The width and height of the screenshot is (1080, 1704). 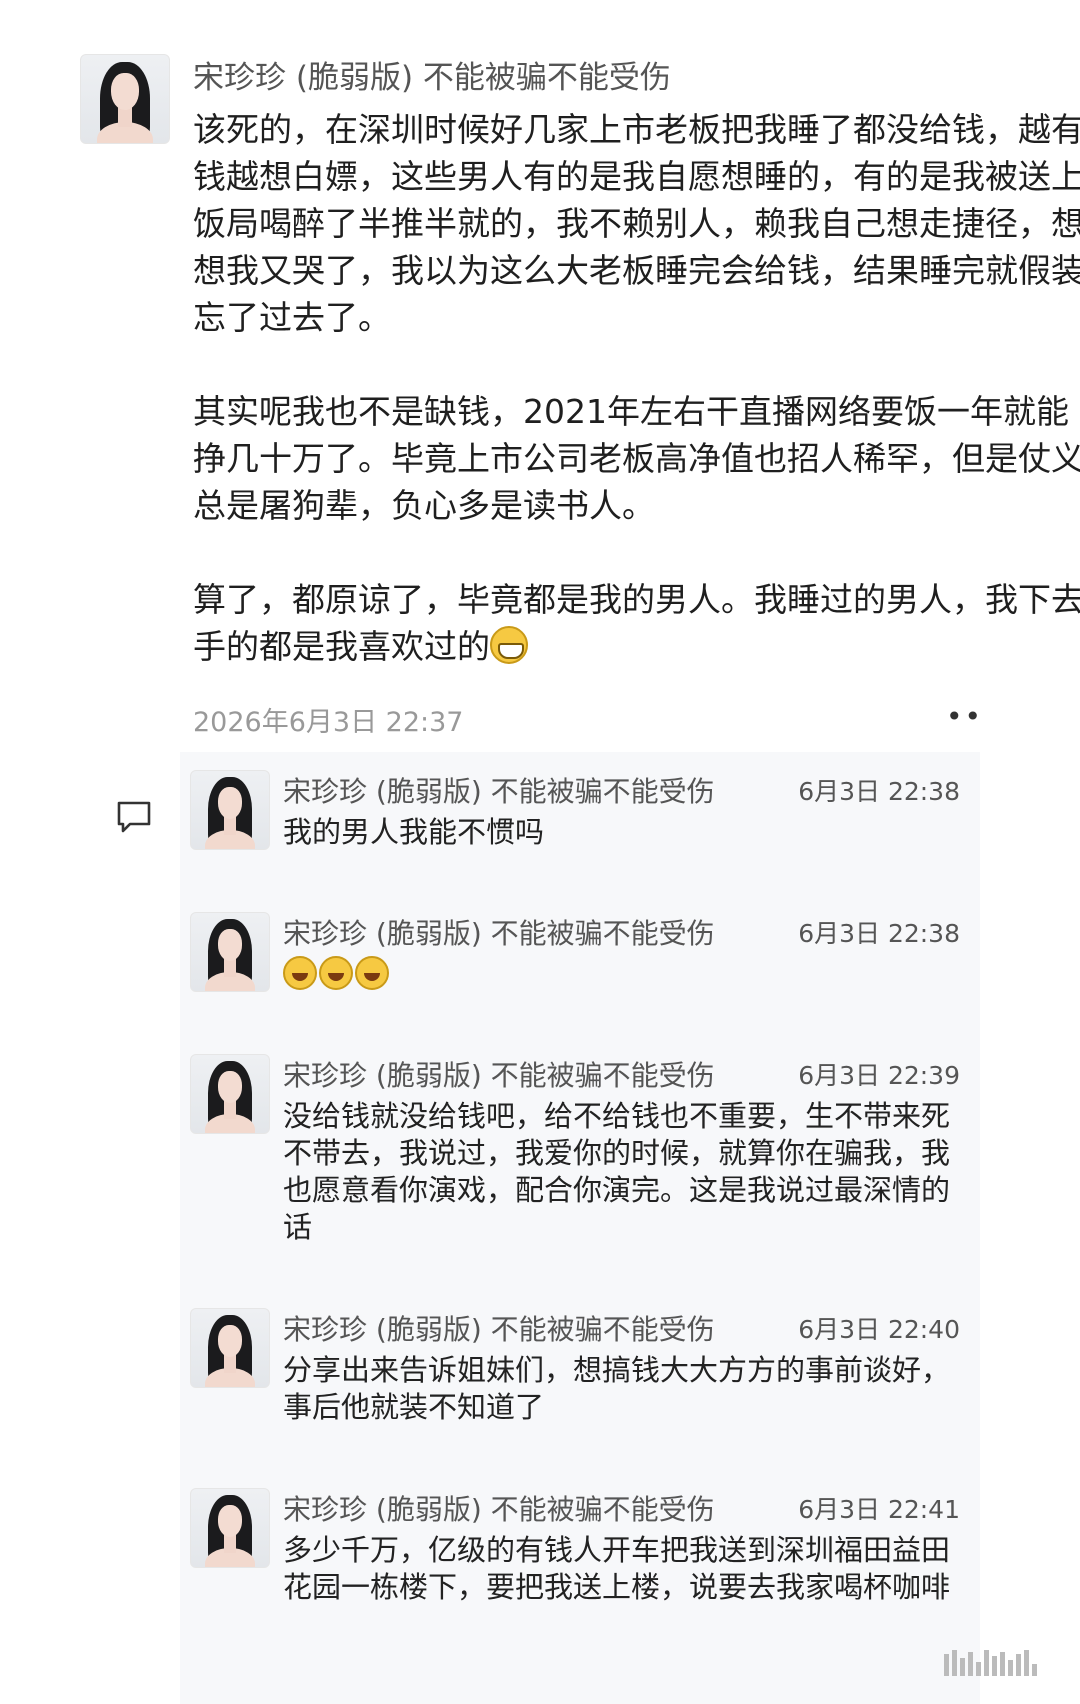 I want to click on comment-timestamp: 6月3日 22:39, so click(x=879, y=1075).